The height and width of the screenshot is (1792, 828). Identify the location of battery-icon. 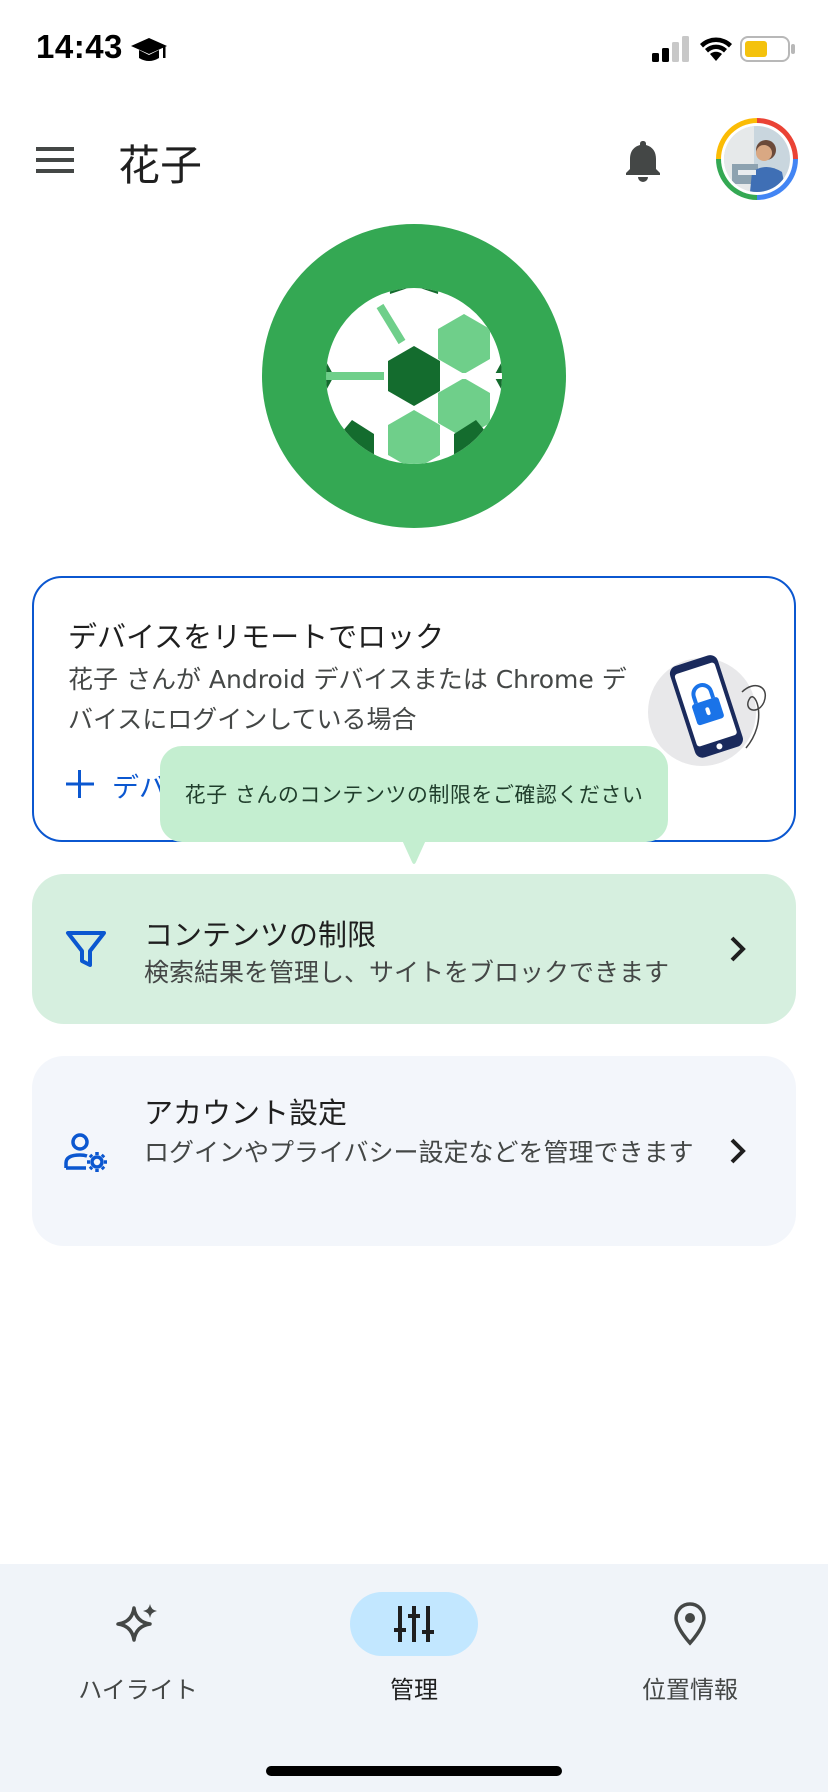
(767, 49).